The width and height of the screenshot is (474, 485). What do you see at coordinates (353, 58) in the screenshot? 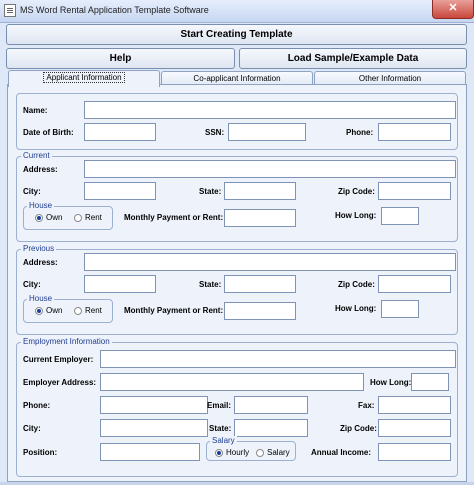
I see `load-sample-data-button: Load Sample/Example Data` at bounding box center [353, 58].